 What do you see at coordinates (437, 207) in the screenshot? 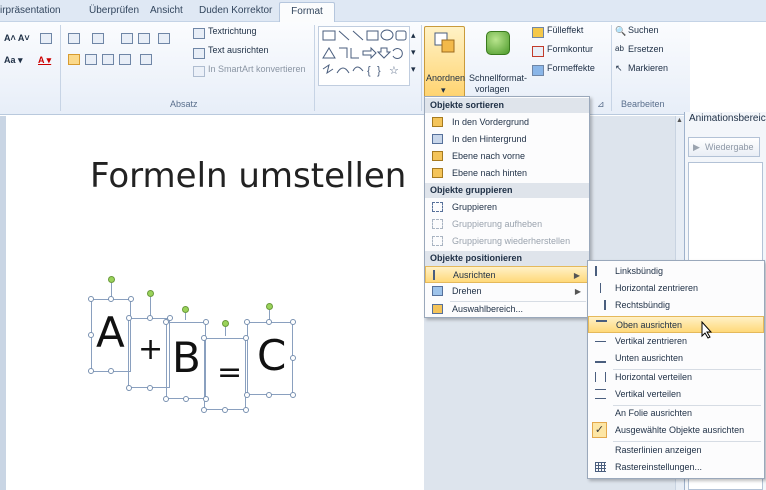
I see `group-icon` at bounding box center [437, 207].